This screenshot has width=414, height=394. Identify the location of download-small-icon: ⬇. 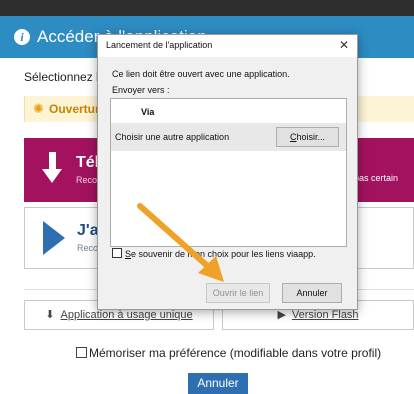
(50, 315).